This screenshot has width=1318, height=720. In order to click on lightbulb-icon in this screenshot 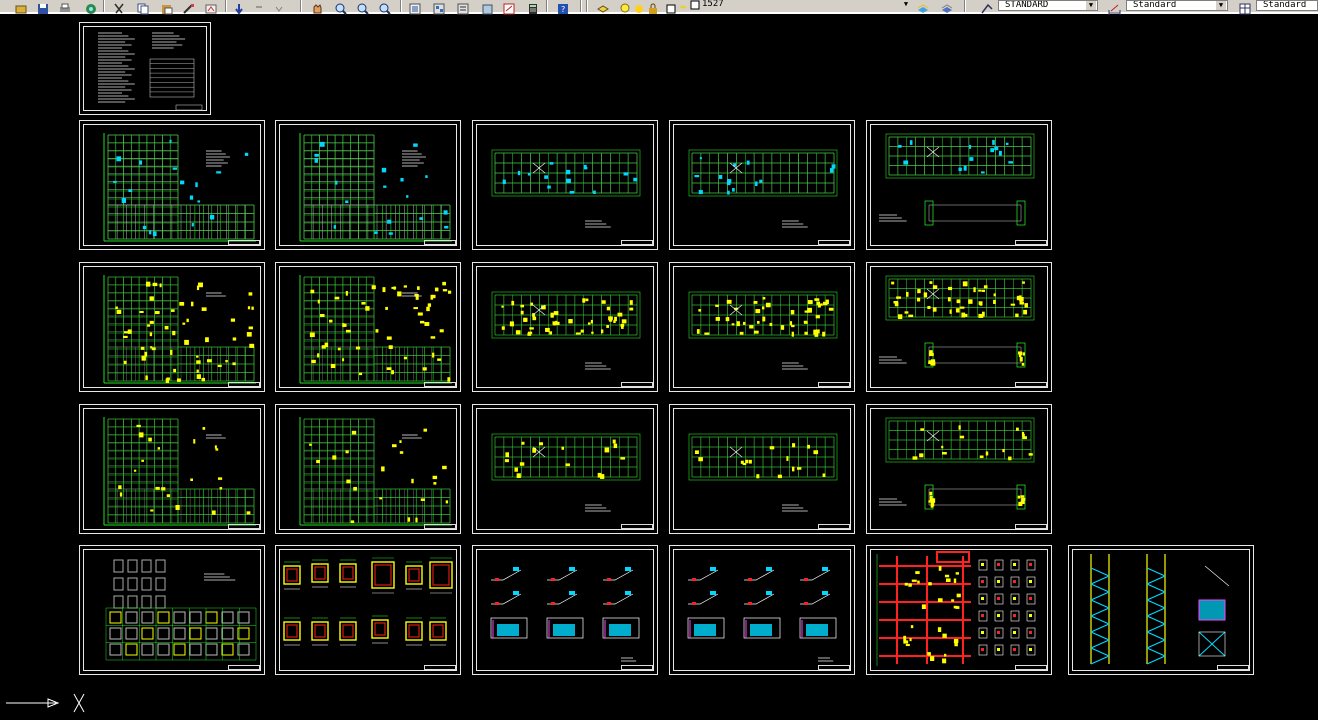, I will do `click(625, 6)`.